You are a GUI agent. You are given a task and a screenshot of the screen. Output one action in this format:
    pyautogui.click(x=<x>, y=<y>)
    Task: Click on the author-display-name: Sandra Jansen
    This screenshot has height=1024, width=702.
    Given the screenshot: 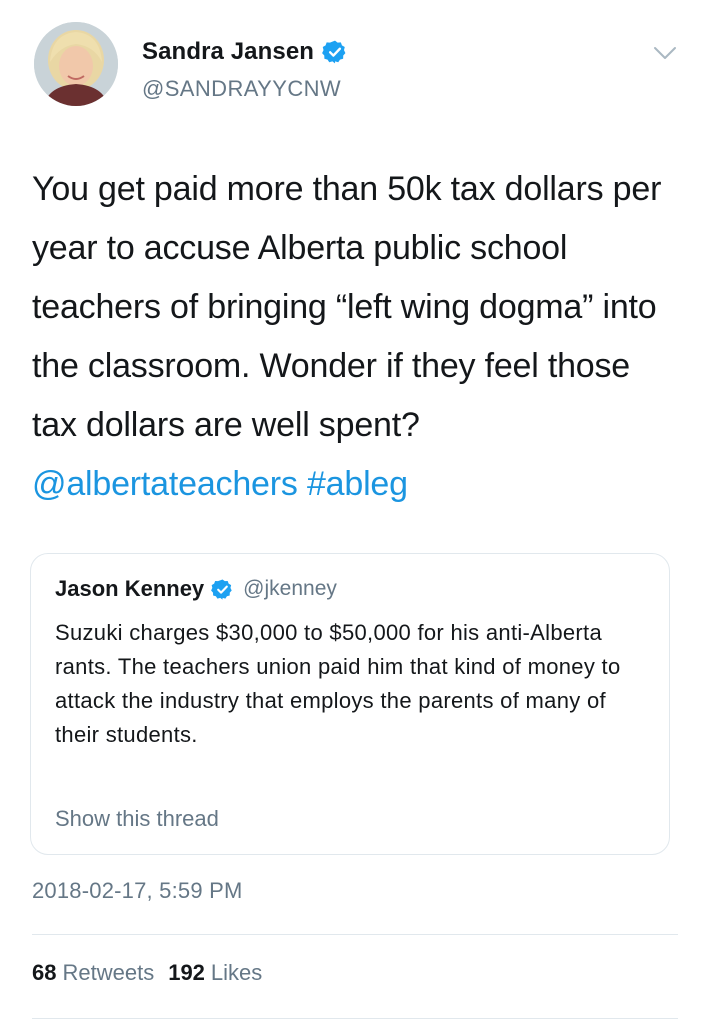 What is the action you would take?
    pyautogui.click(x=228, y=52)
    